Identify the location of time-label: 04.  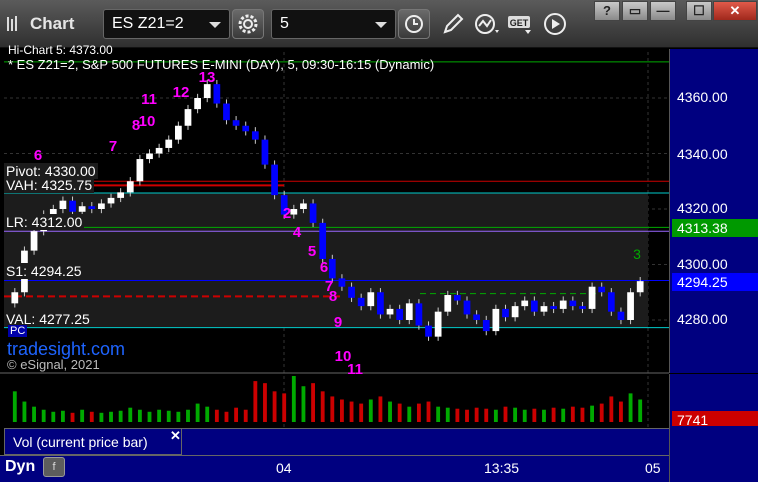
(284, 468).